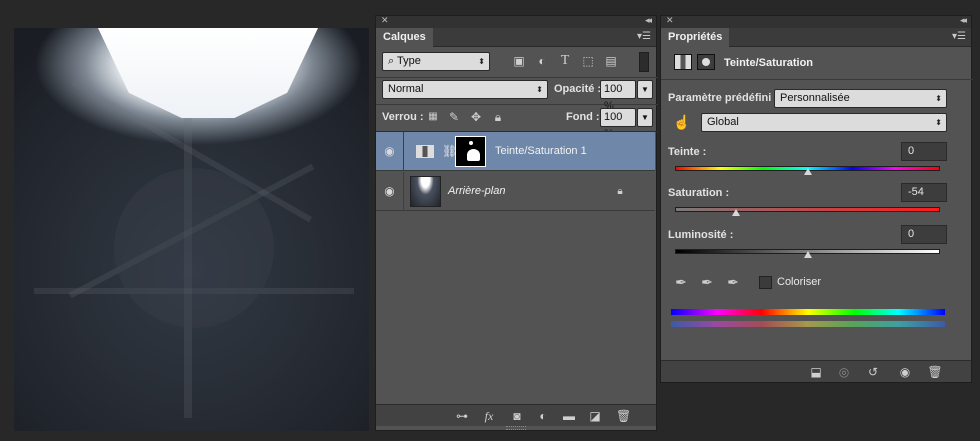 The height and width of the screenshot is (441, 980). Describe the element at coordinates (519, 61) in the screenshot. I see `filter-pixel-icon: ▣` at that location.